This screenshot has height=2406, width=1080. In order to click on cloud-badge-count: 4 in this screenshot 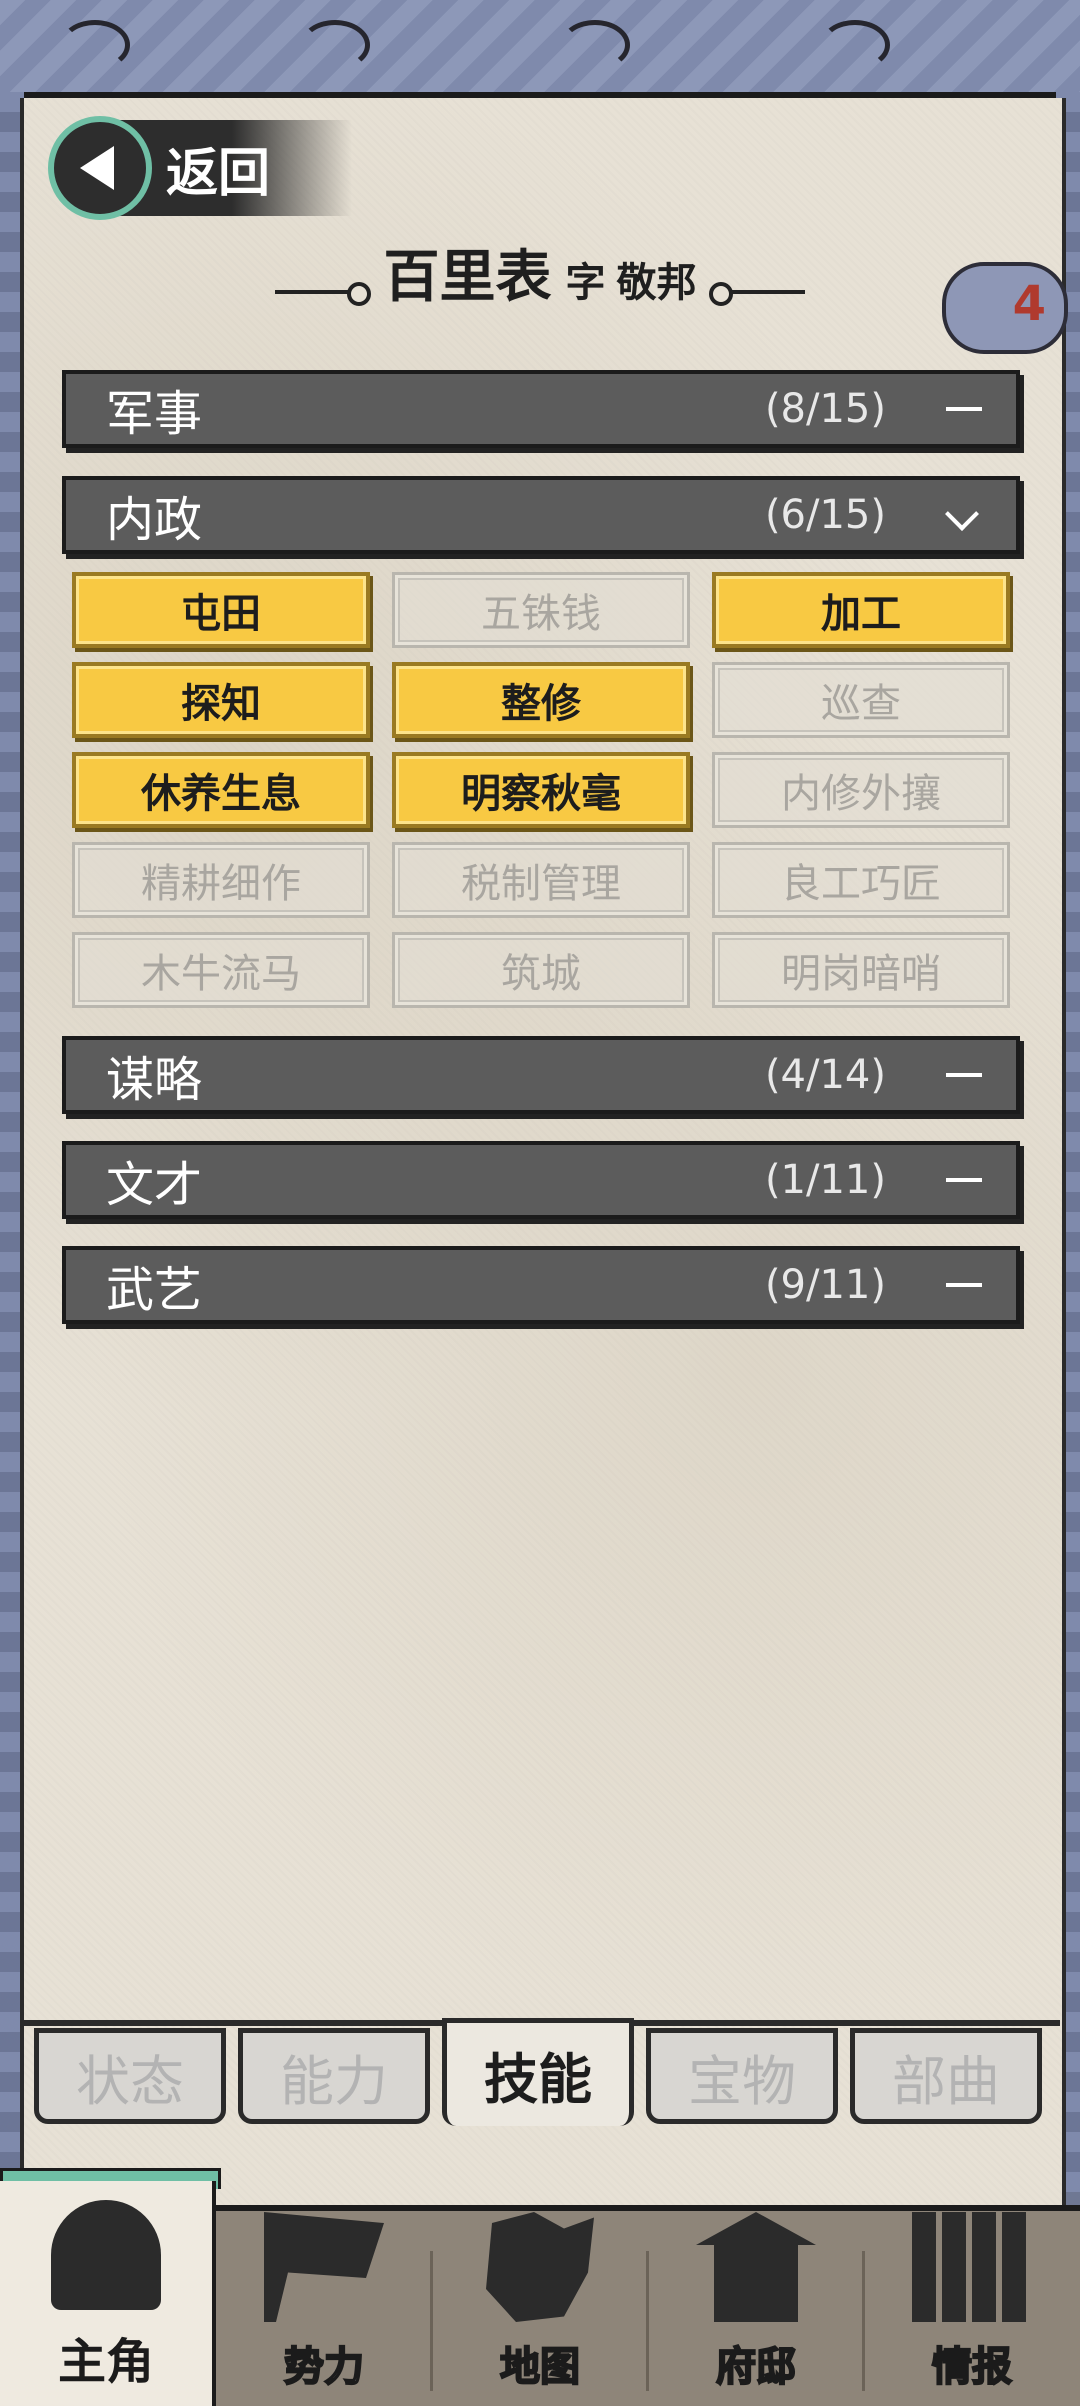, I will do `click(1029, 304)`.